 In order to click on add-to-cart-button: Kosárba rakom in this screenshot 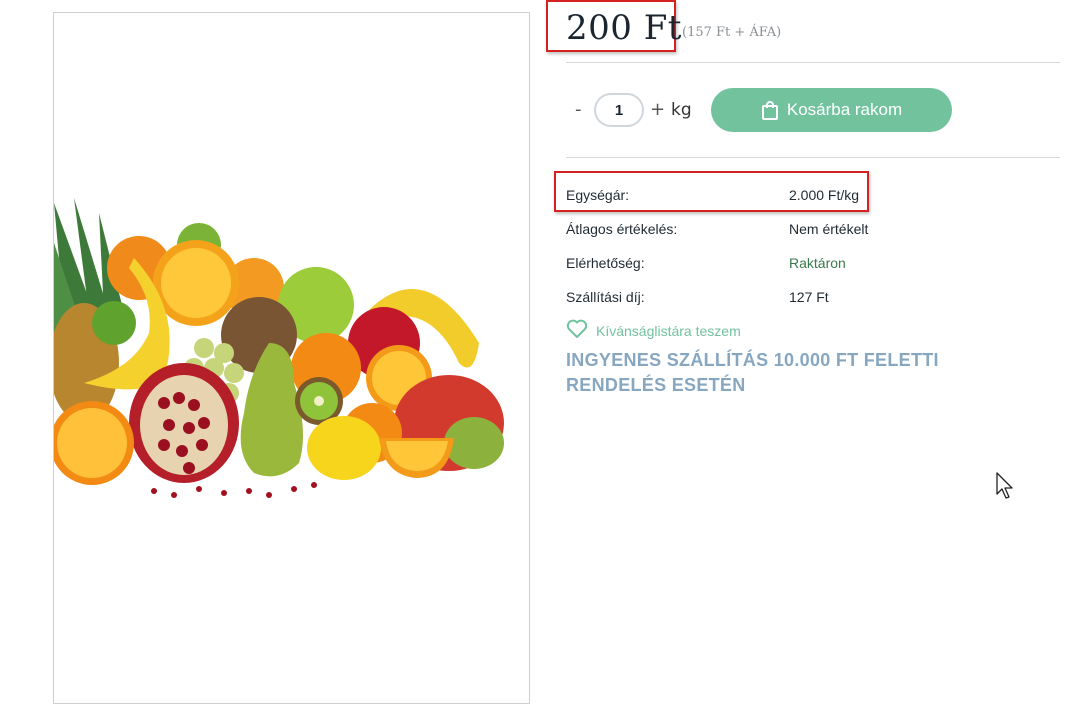, I will do `click(831, 110)`.